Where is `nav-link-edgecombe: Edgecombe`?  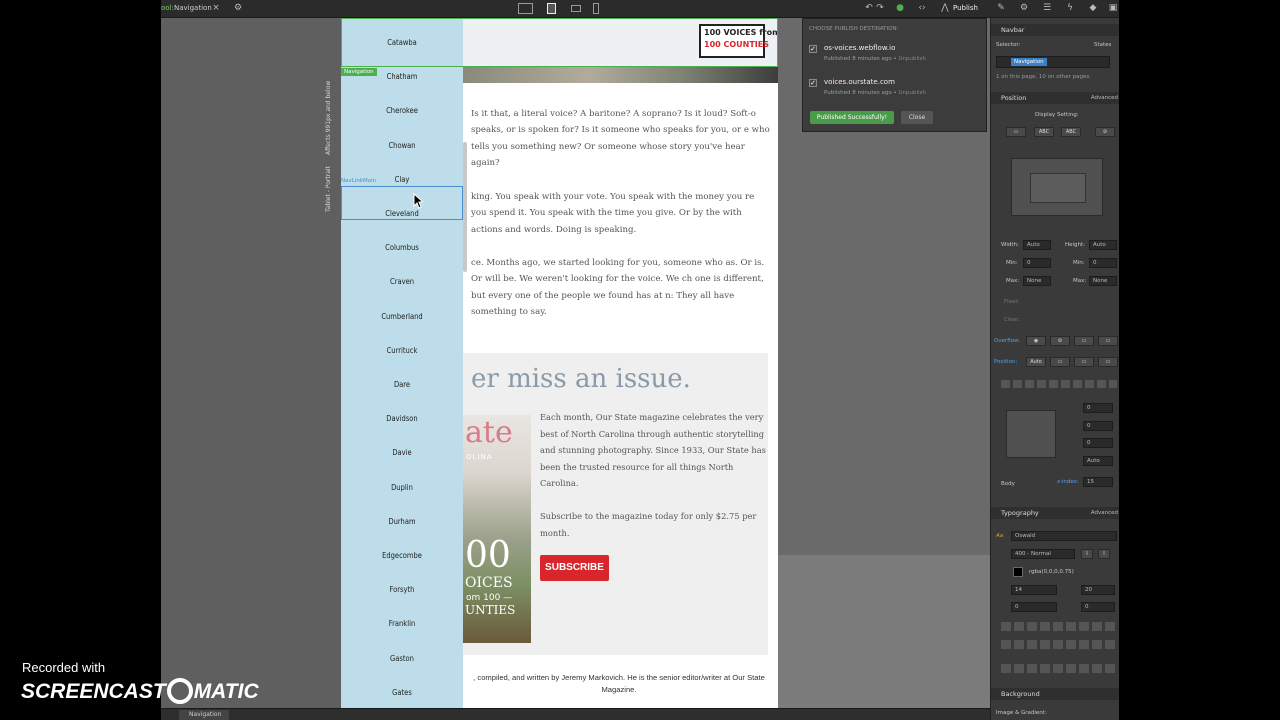 nav-link-edgecombe: Edgecombe is located at coordinates (402, 555).